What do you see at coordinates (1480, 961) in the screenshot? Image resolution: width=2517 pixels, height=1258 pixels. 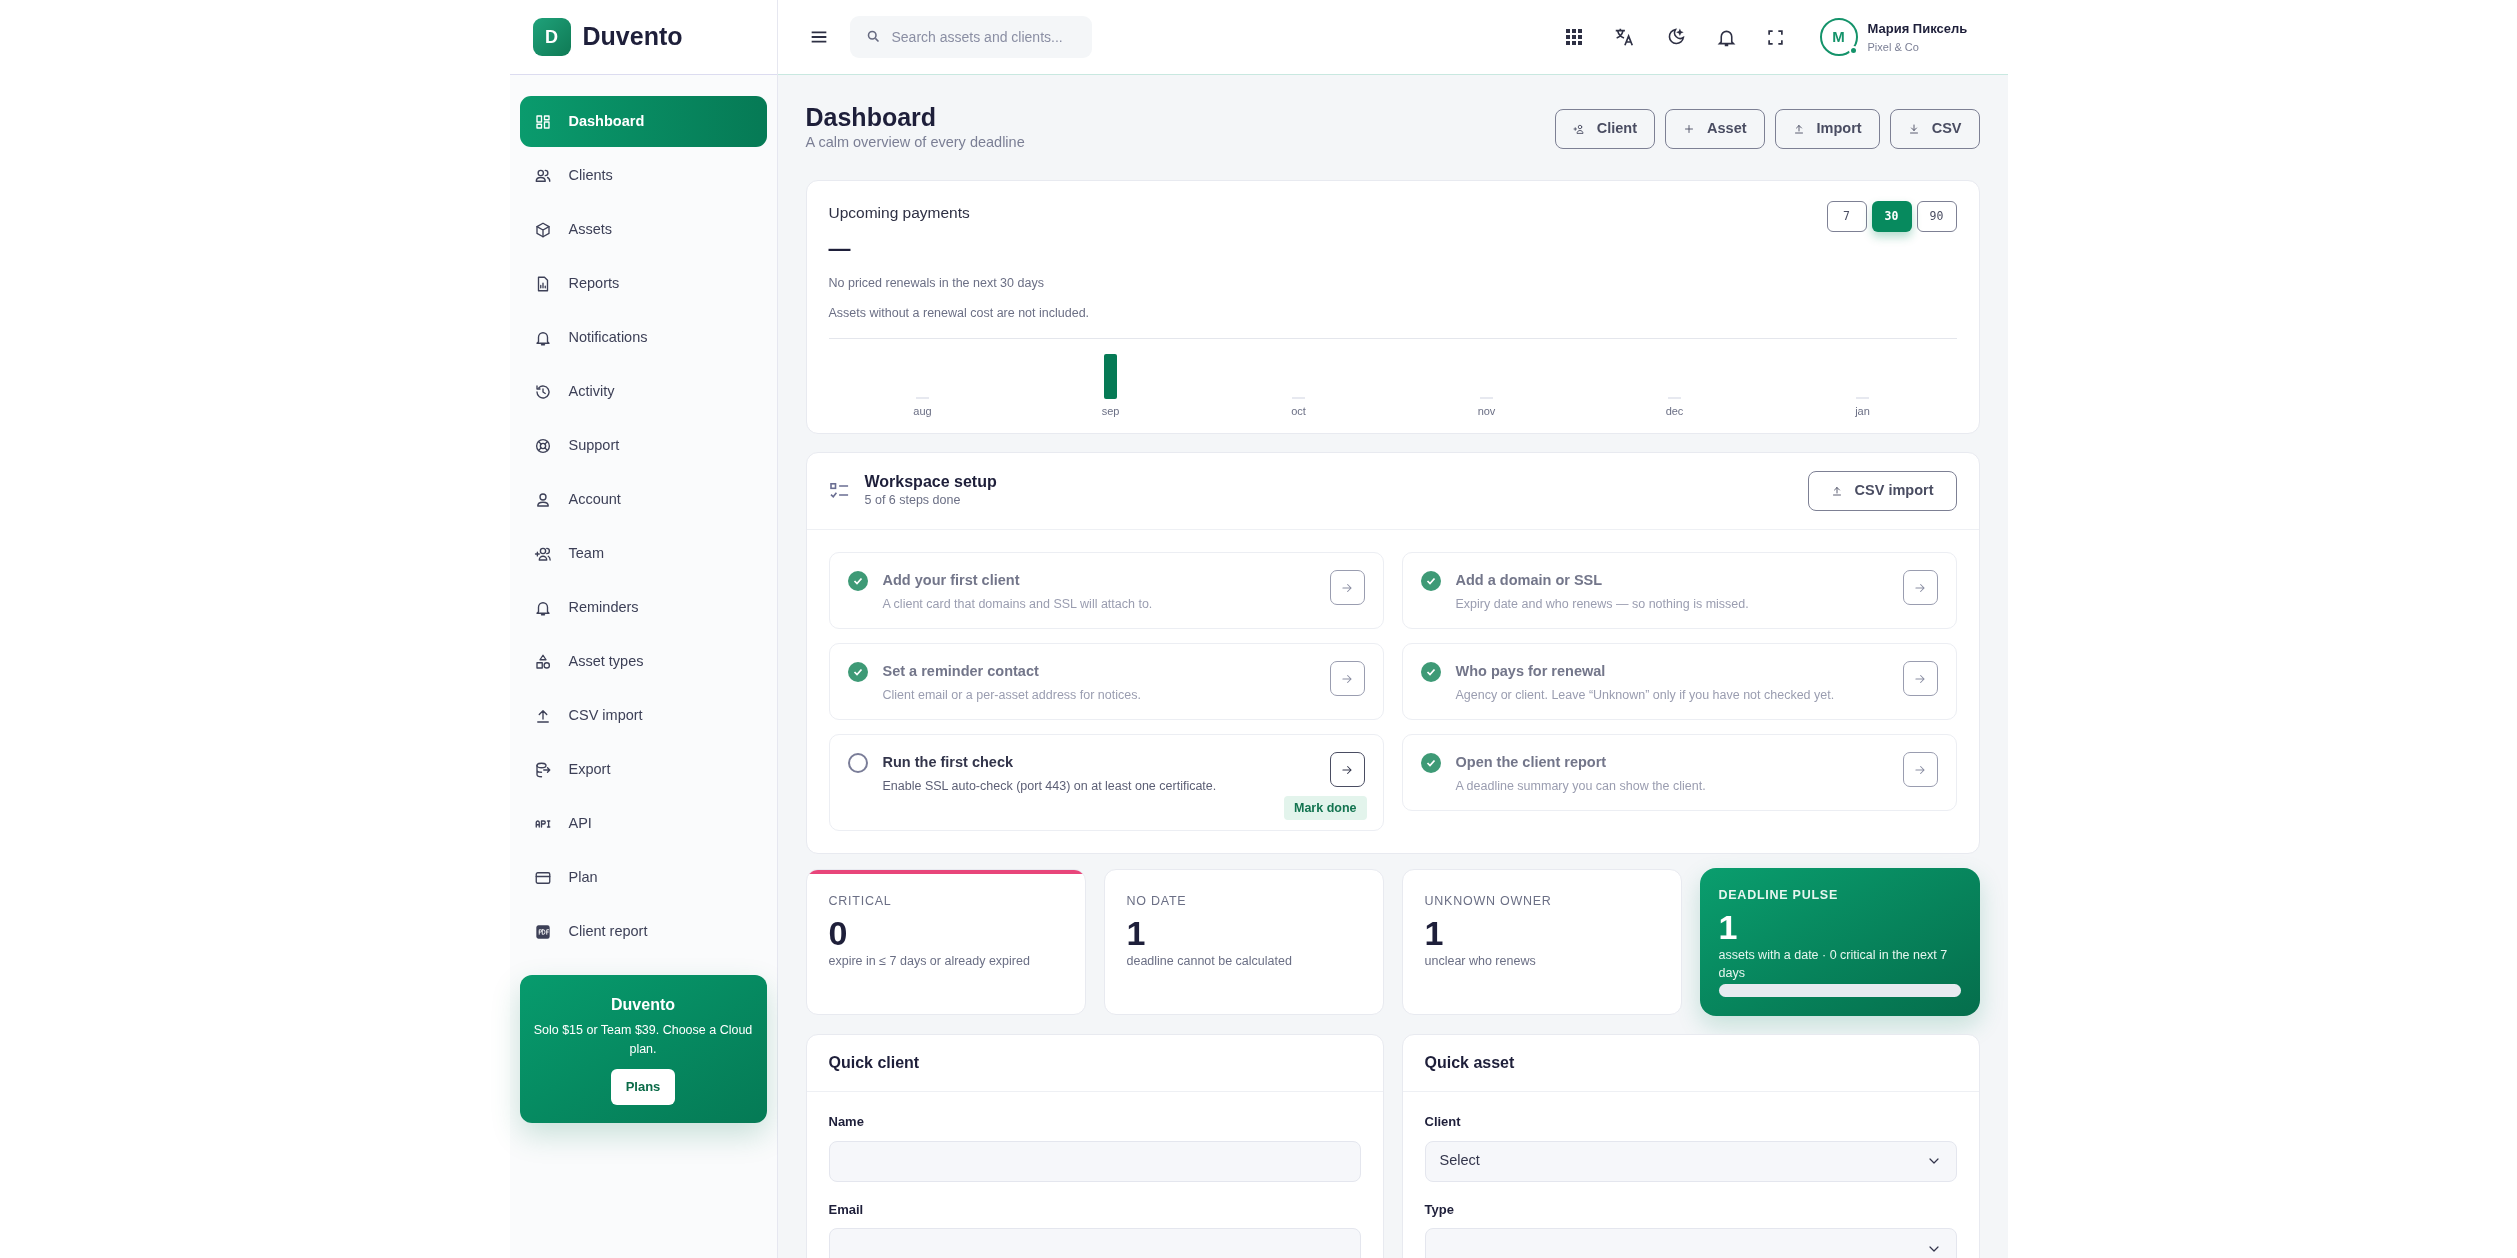 I see `stat-description: unclear who renews` at bounding box center [1480, 961].